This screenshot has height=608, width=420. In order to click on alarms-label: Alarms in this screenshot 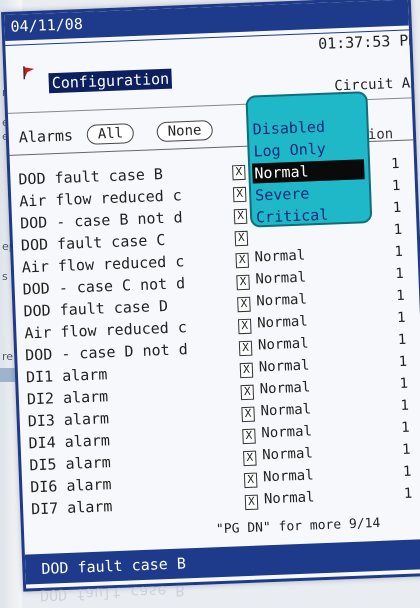, I will do `click(46, 136)`.